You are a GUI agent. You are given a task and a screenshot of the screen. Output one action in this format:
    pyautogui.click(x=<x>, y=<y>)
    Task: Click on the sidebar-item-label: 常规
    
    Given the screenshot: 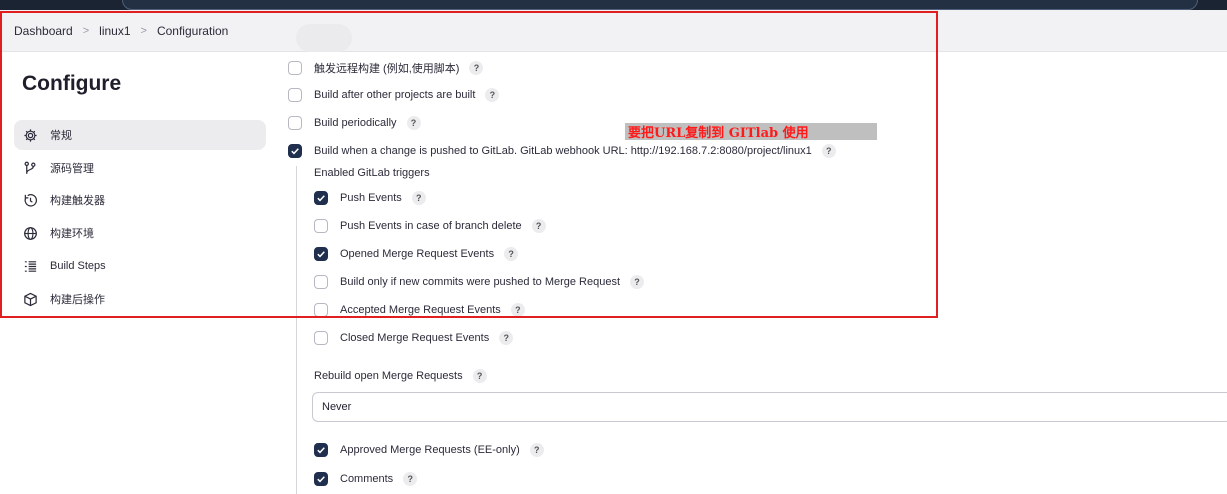 What is the action you would take?
    pyautogui.click(x=61, y=136)
    